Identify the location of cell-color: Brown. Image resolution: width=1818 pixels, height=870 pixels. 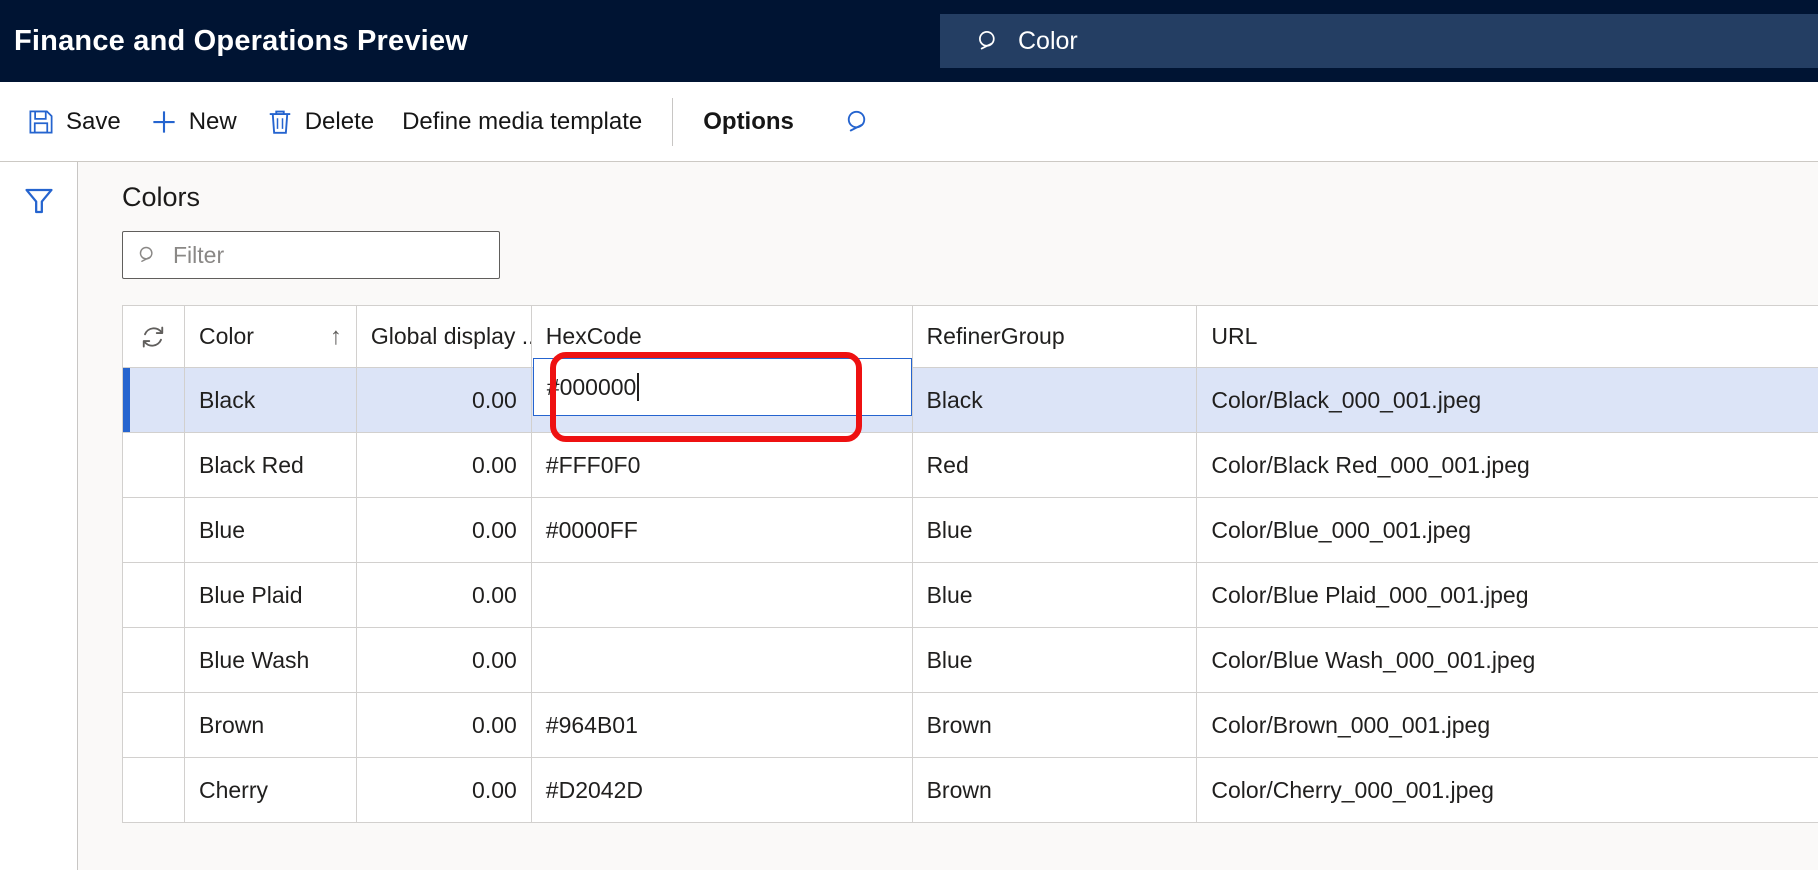
(271, 725).